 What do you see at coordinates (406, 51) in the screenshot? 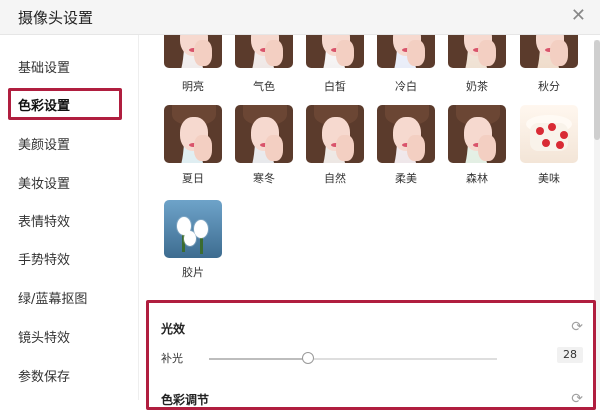
I see `filter-thumb-cold-white` at bounding box center [406, 51].